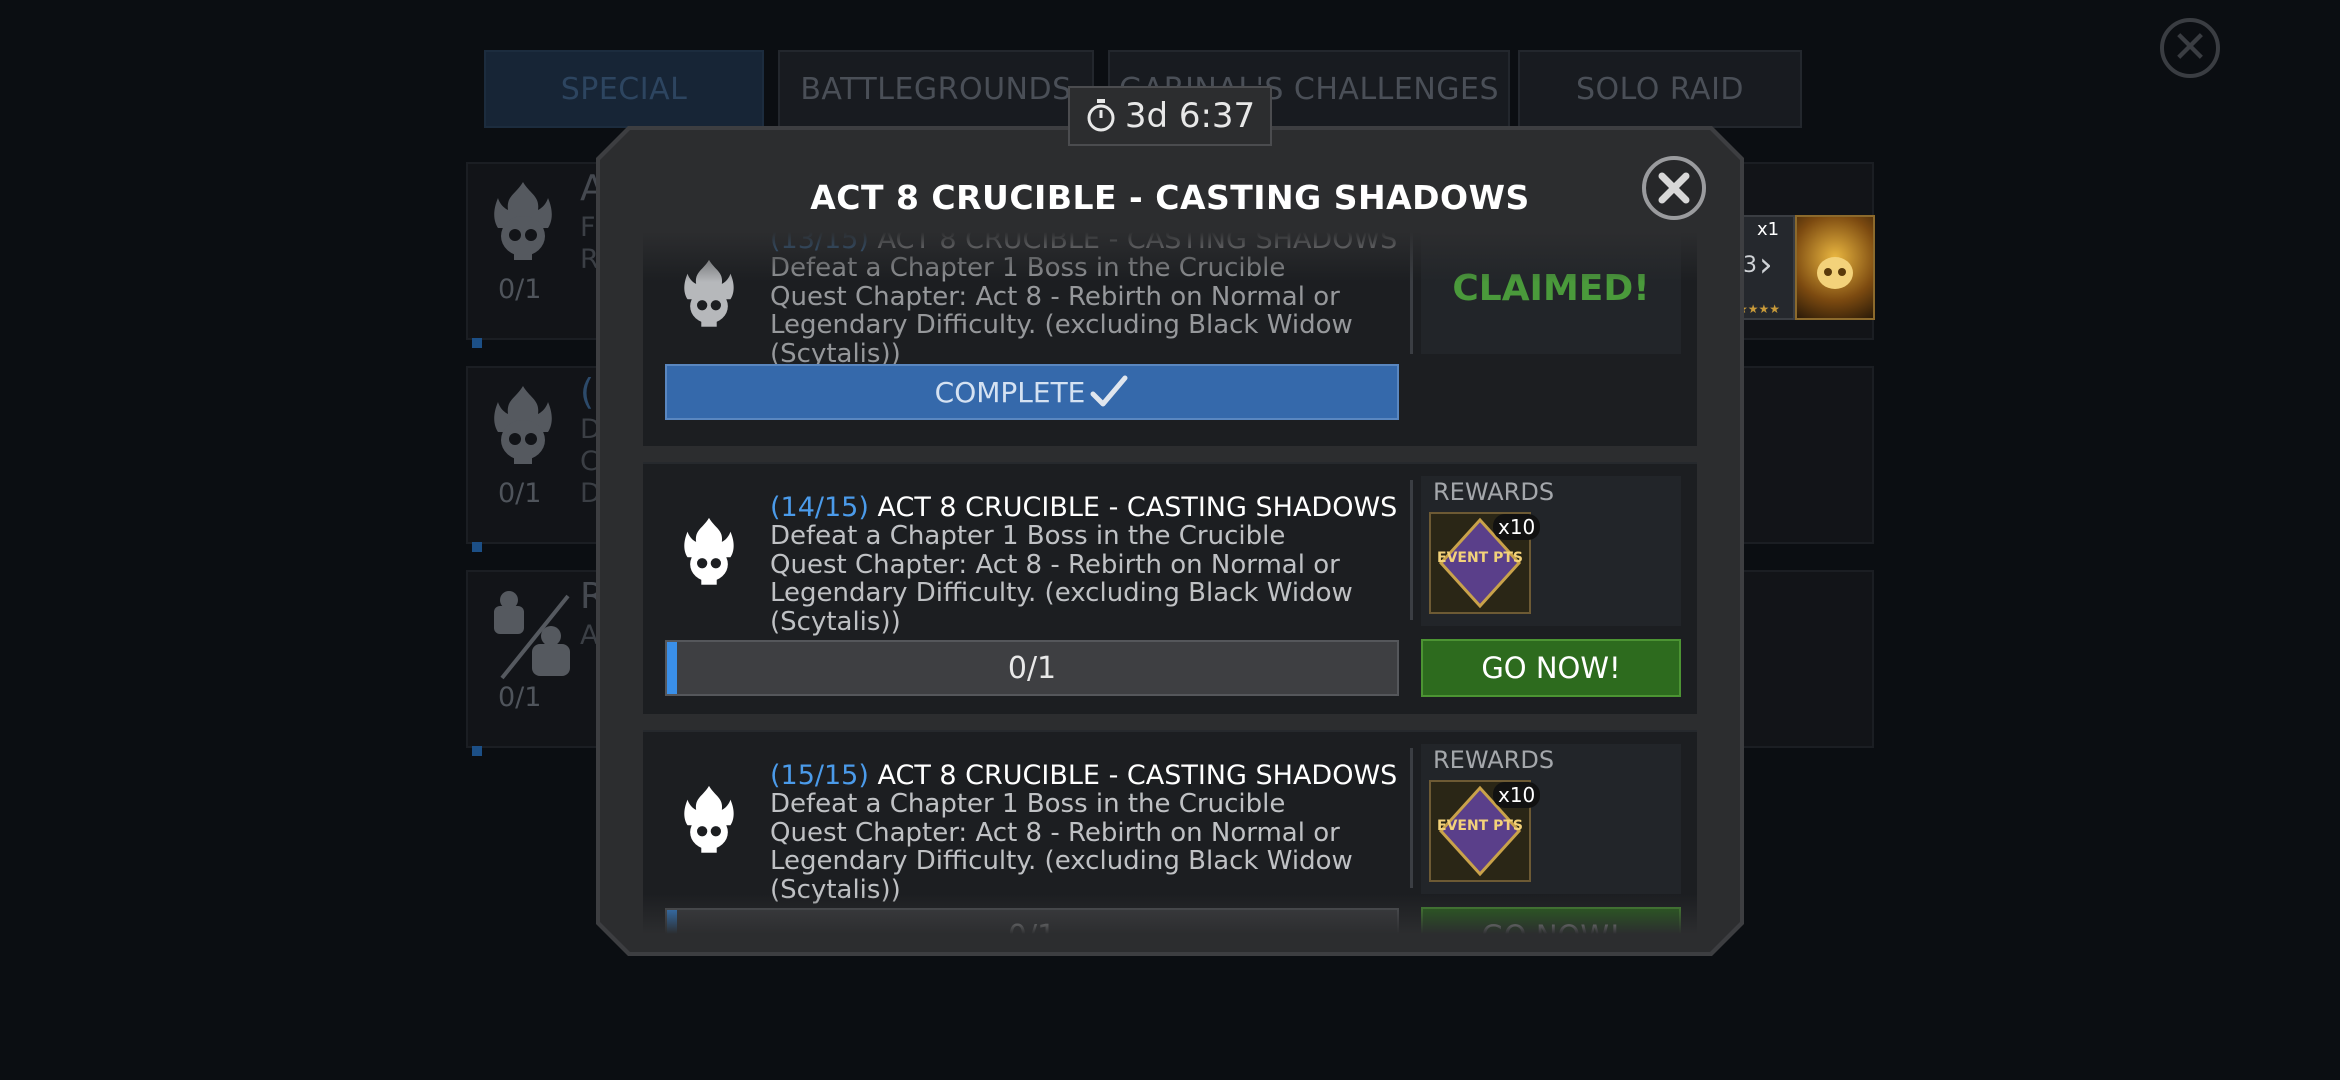  What do you see at coordinates (1109, 391) in the screenshot?
I see `checkmark-icon` at bounding box center [1109, 391].